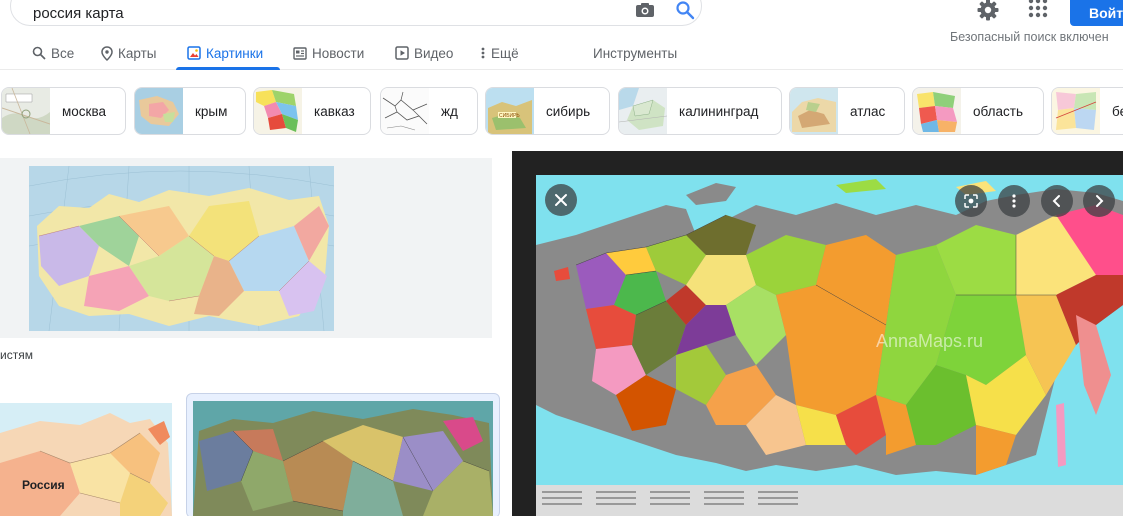 The height and width of the screenshot is (516, 1123). I want to click on chip-atlas: атлас, so click(847, 111).